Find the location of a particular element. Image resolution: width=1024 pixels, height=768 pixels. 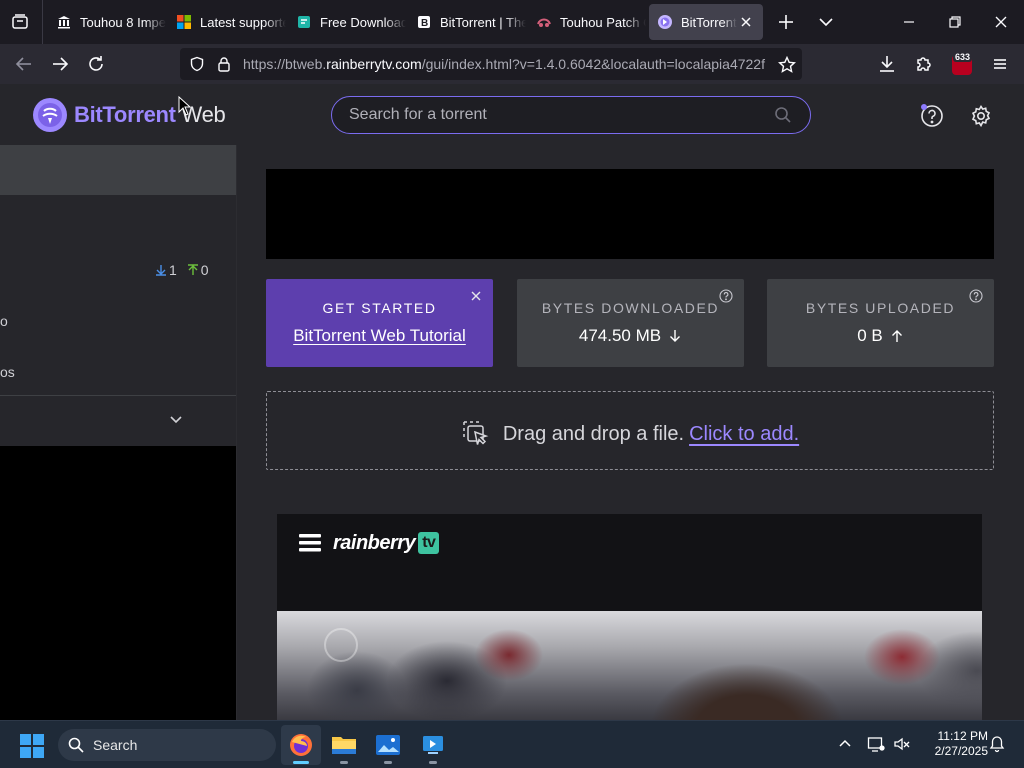

extensions-puzzle-icon is located at coordinates (924, 64).